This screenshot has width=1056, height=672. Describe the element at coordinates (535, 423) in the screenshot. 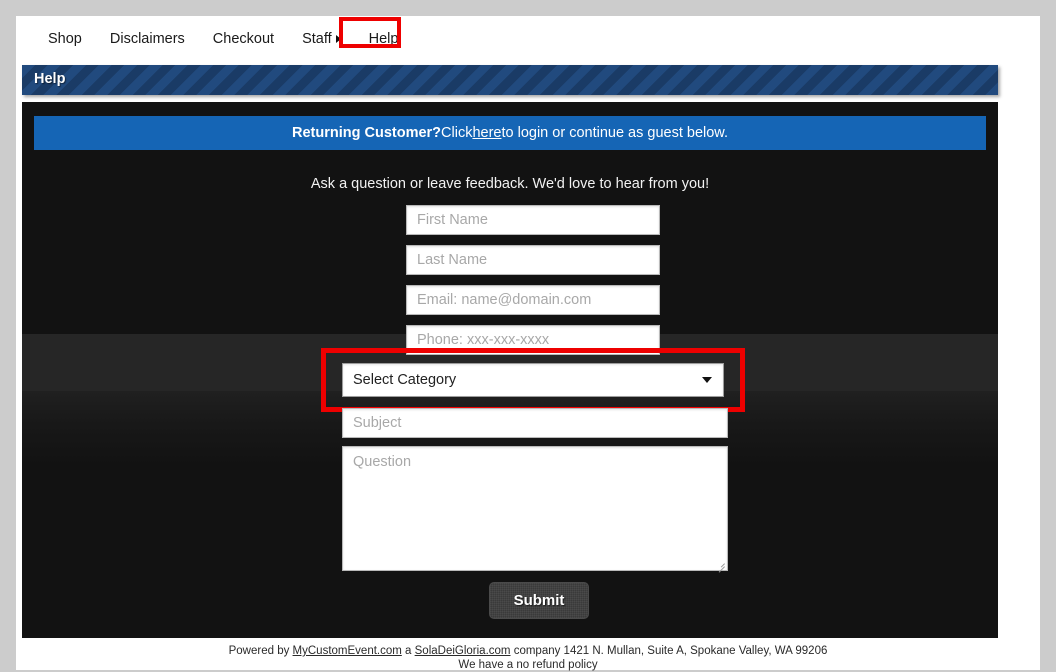

I see `subject-input` at that location.